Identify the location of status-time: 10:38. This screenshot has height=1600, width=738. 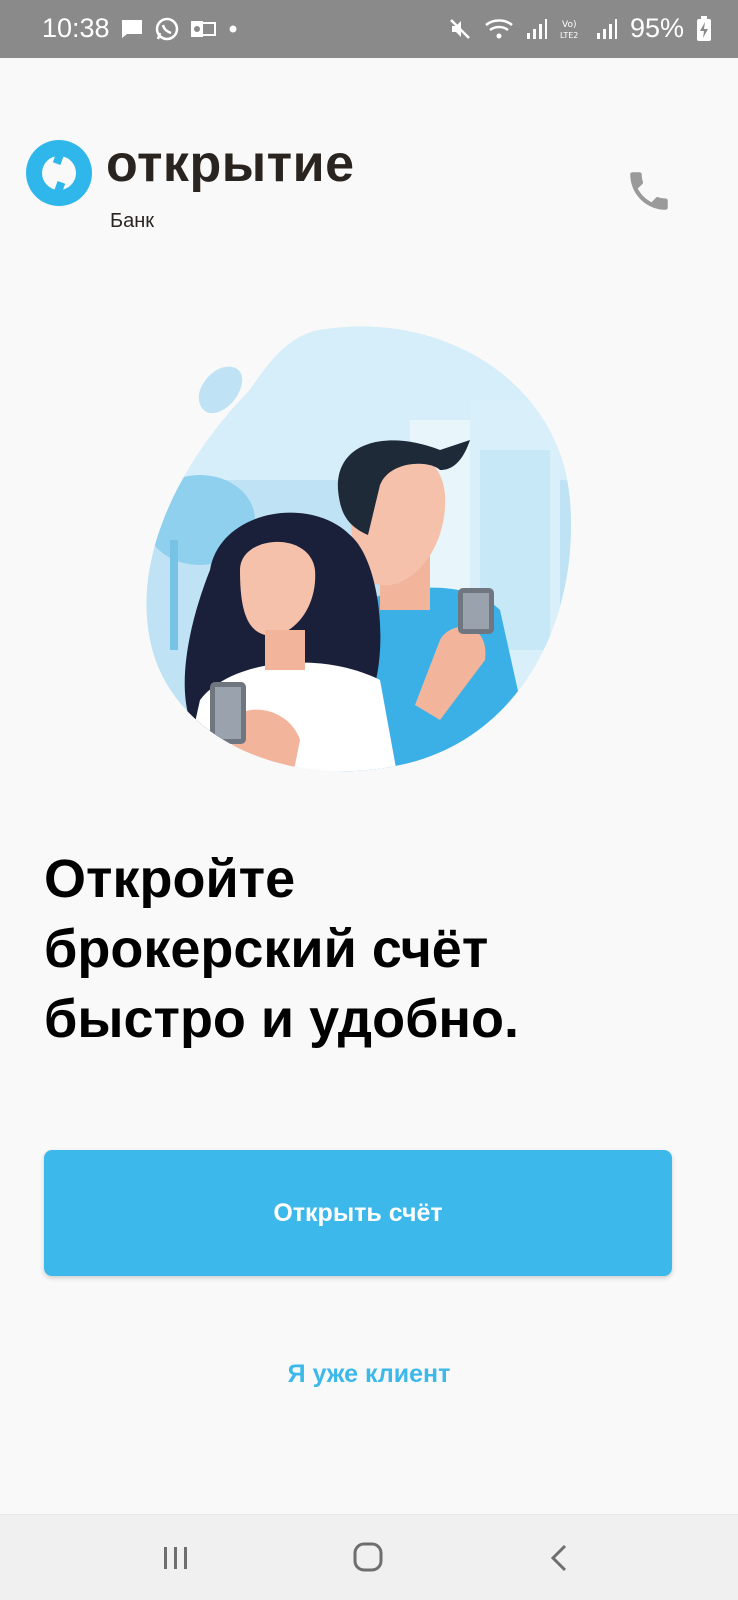
(76, 28).